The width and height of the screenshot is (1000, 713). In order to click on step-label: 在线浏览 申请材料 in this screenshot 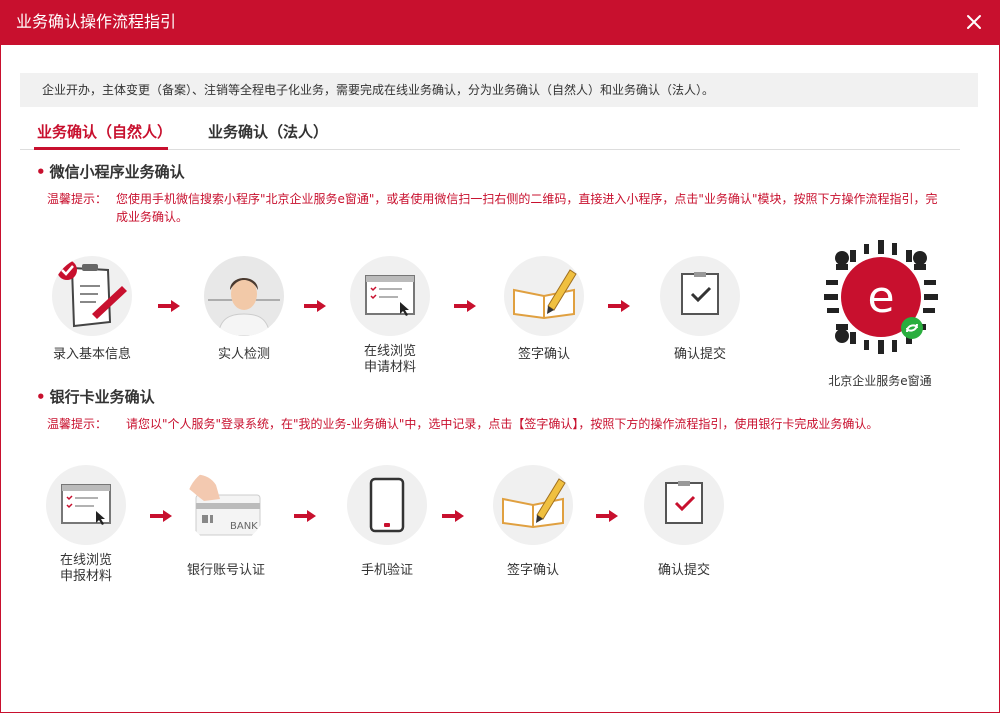, I will do `click(389, 359)`.